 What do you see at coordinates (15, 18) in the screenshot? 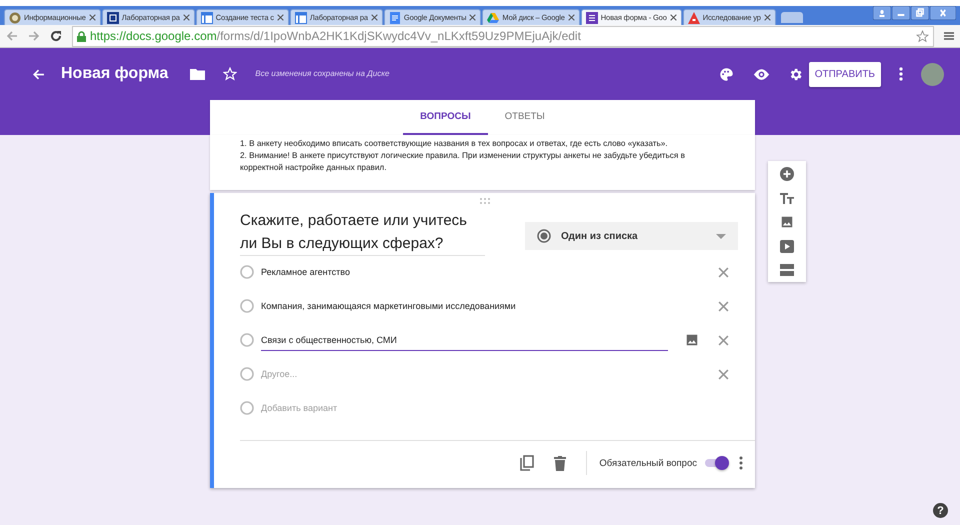
I see `globe-icon` at bounding box center [15, 18].